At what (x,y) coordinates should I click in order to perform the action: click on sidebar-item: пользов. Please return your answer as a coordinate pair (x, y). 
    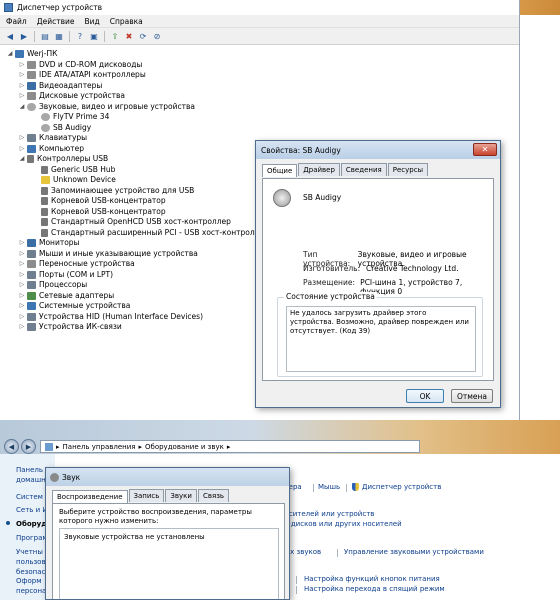
    Looking at the image, I should click on (31, 562).